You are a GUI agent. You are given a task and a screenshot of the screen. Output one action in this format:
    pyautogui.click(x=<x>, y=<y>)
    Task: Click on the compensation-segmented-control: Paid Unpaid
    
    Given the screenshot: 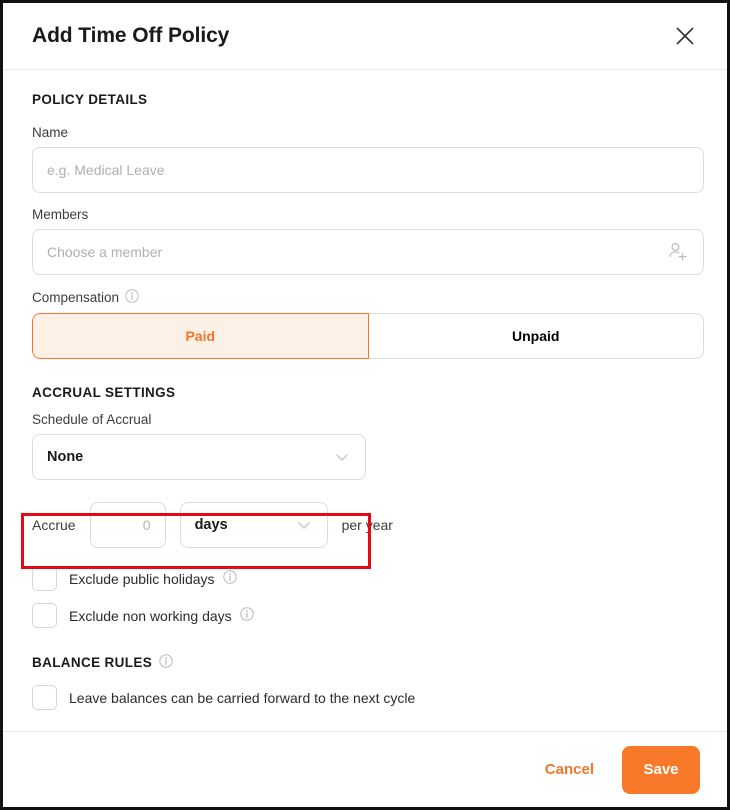 What is the action you would take?
    pyautogui.click(x=368, y=336)
    